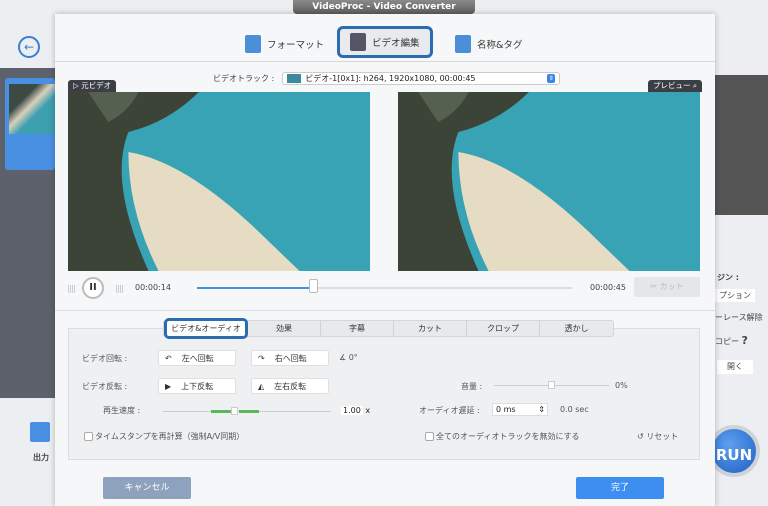  I want to click on volume-label: 音量 :, so click(472, 386).